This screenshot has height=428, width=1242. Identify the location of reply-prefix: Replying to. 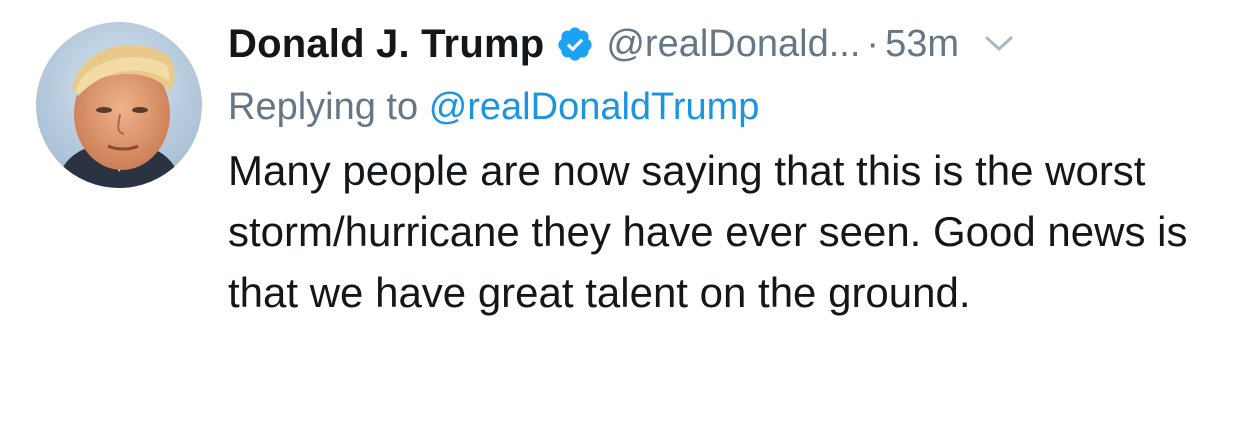
(323, 107).